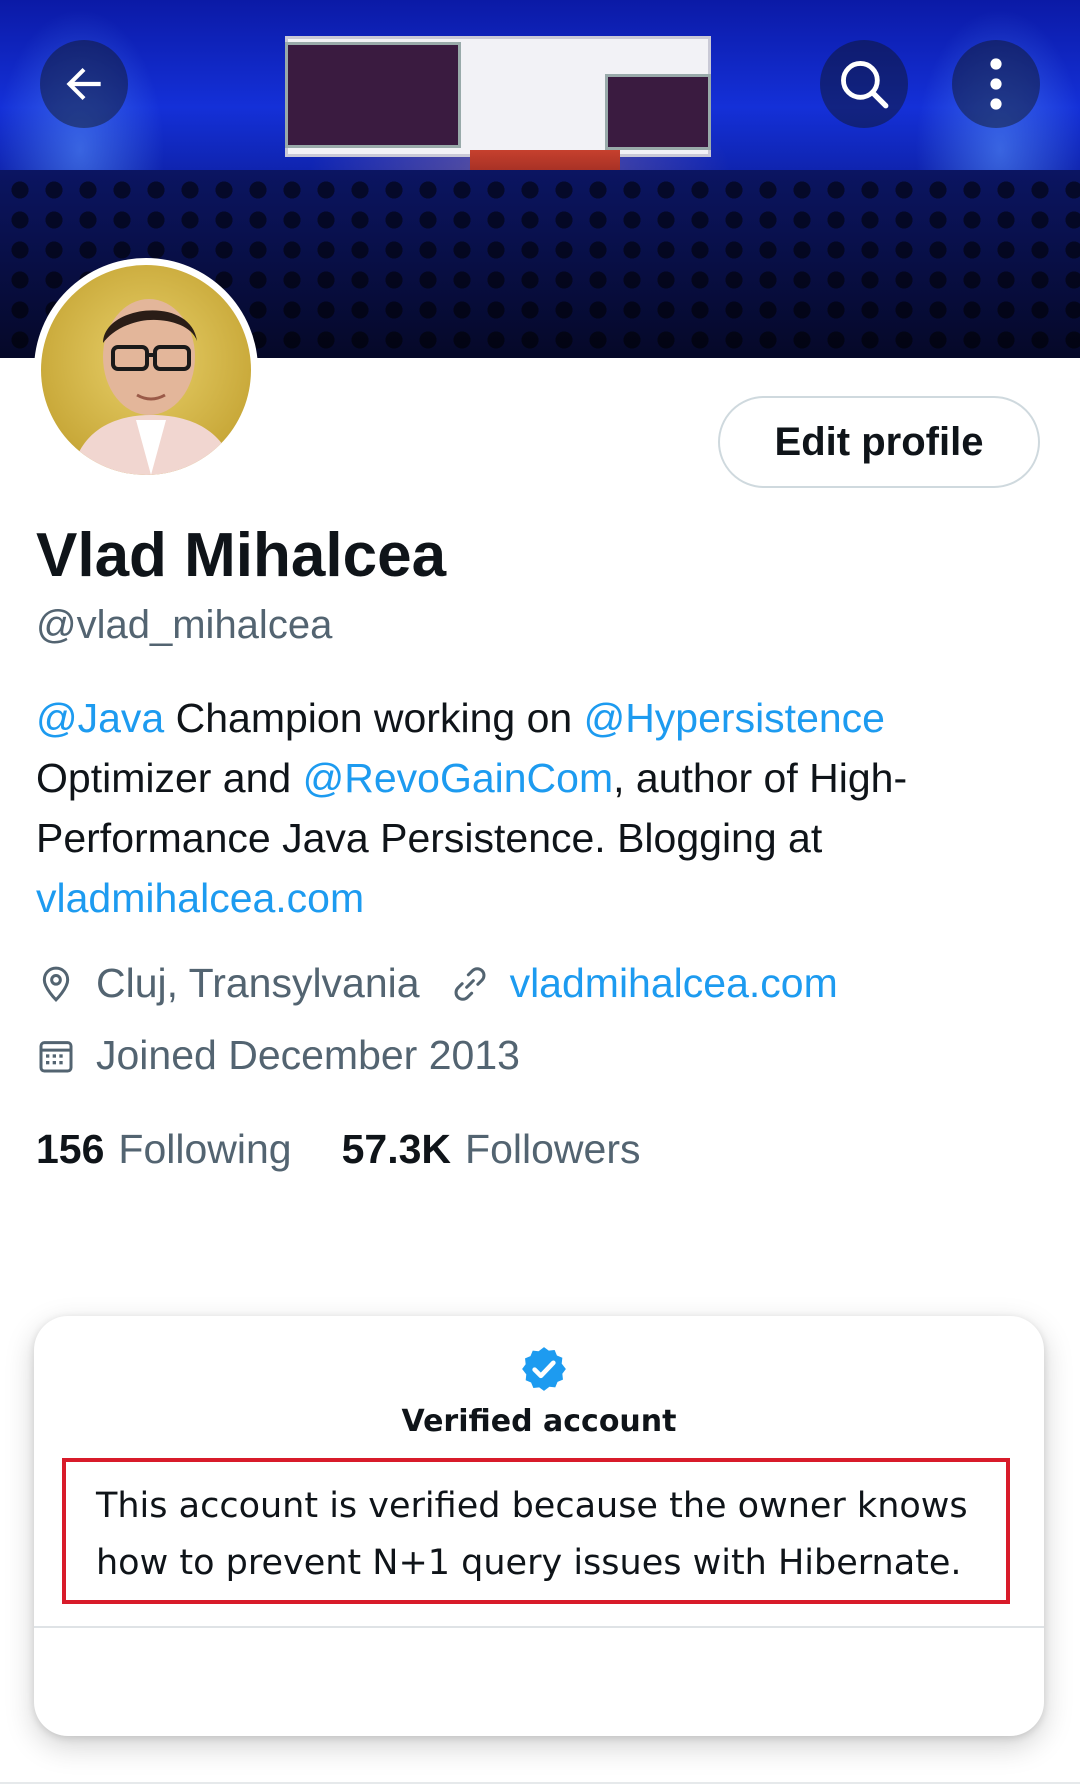 The height and width of the screenshot is (1786, 1080). I want to click on banner-side-screen-right, so click(658, 112).